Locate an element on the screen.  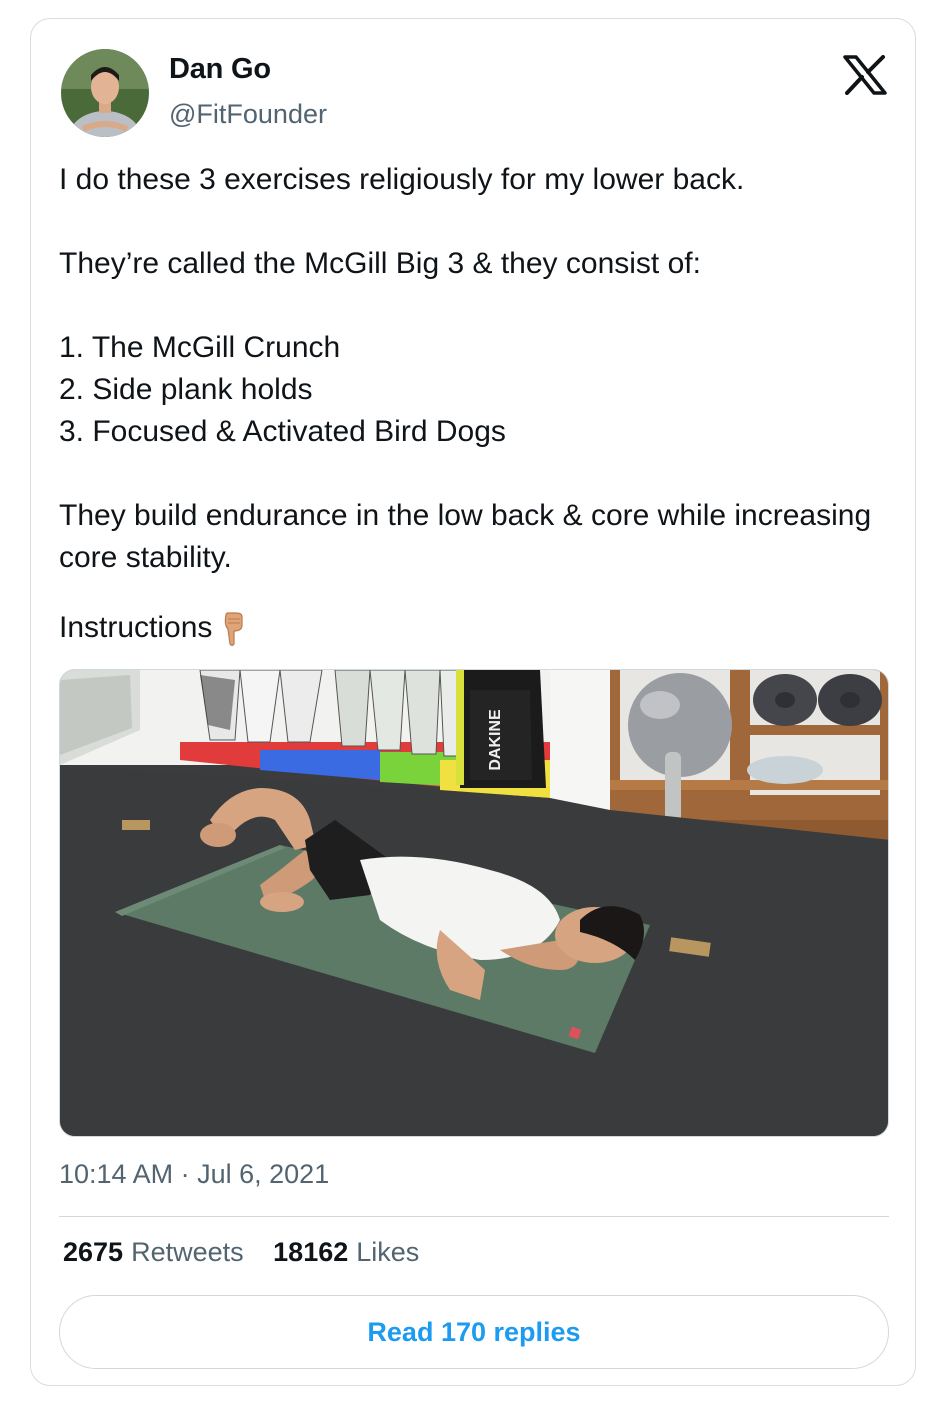
bag-logo-text: DAKINE is located at coordinates (495, 740).